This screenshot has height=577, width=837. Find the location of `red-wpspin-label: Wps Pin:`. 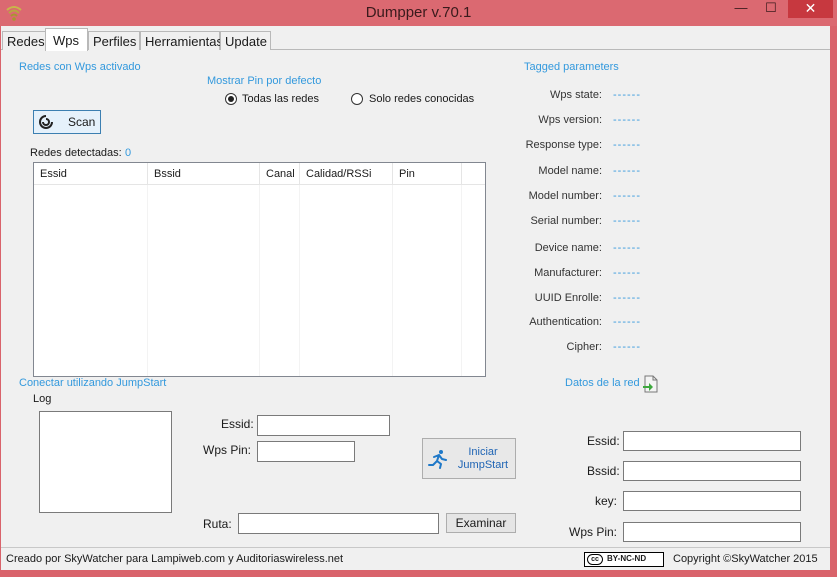

red-wpspin-label: Wps Pin: is located at coordinates (593, 532).